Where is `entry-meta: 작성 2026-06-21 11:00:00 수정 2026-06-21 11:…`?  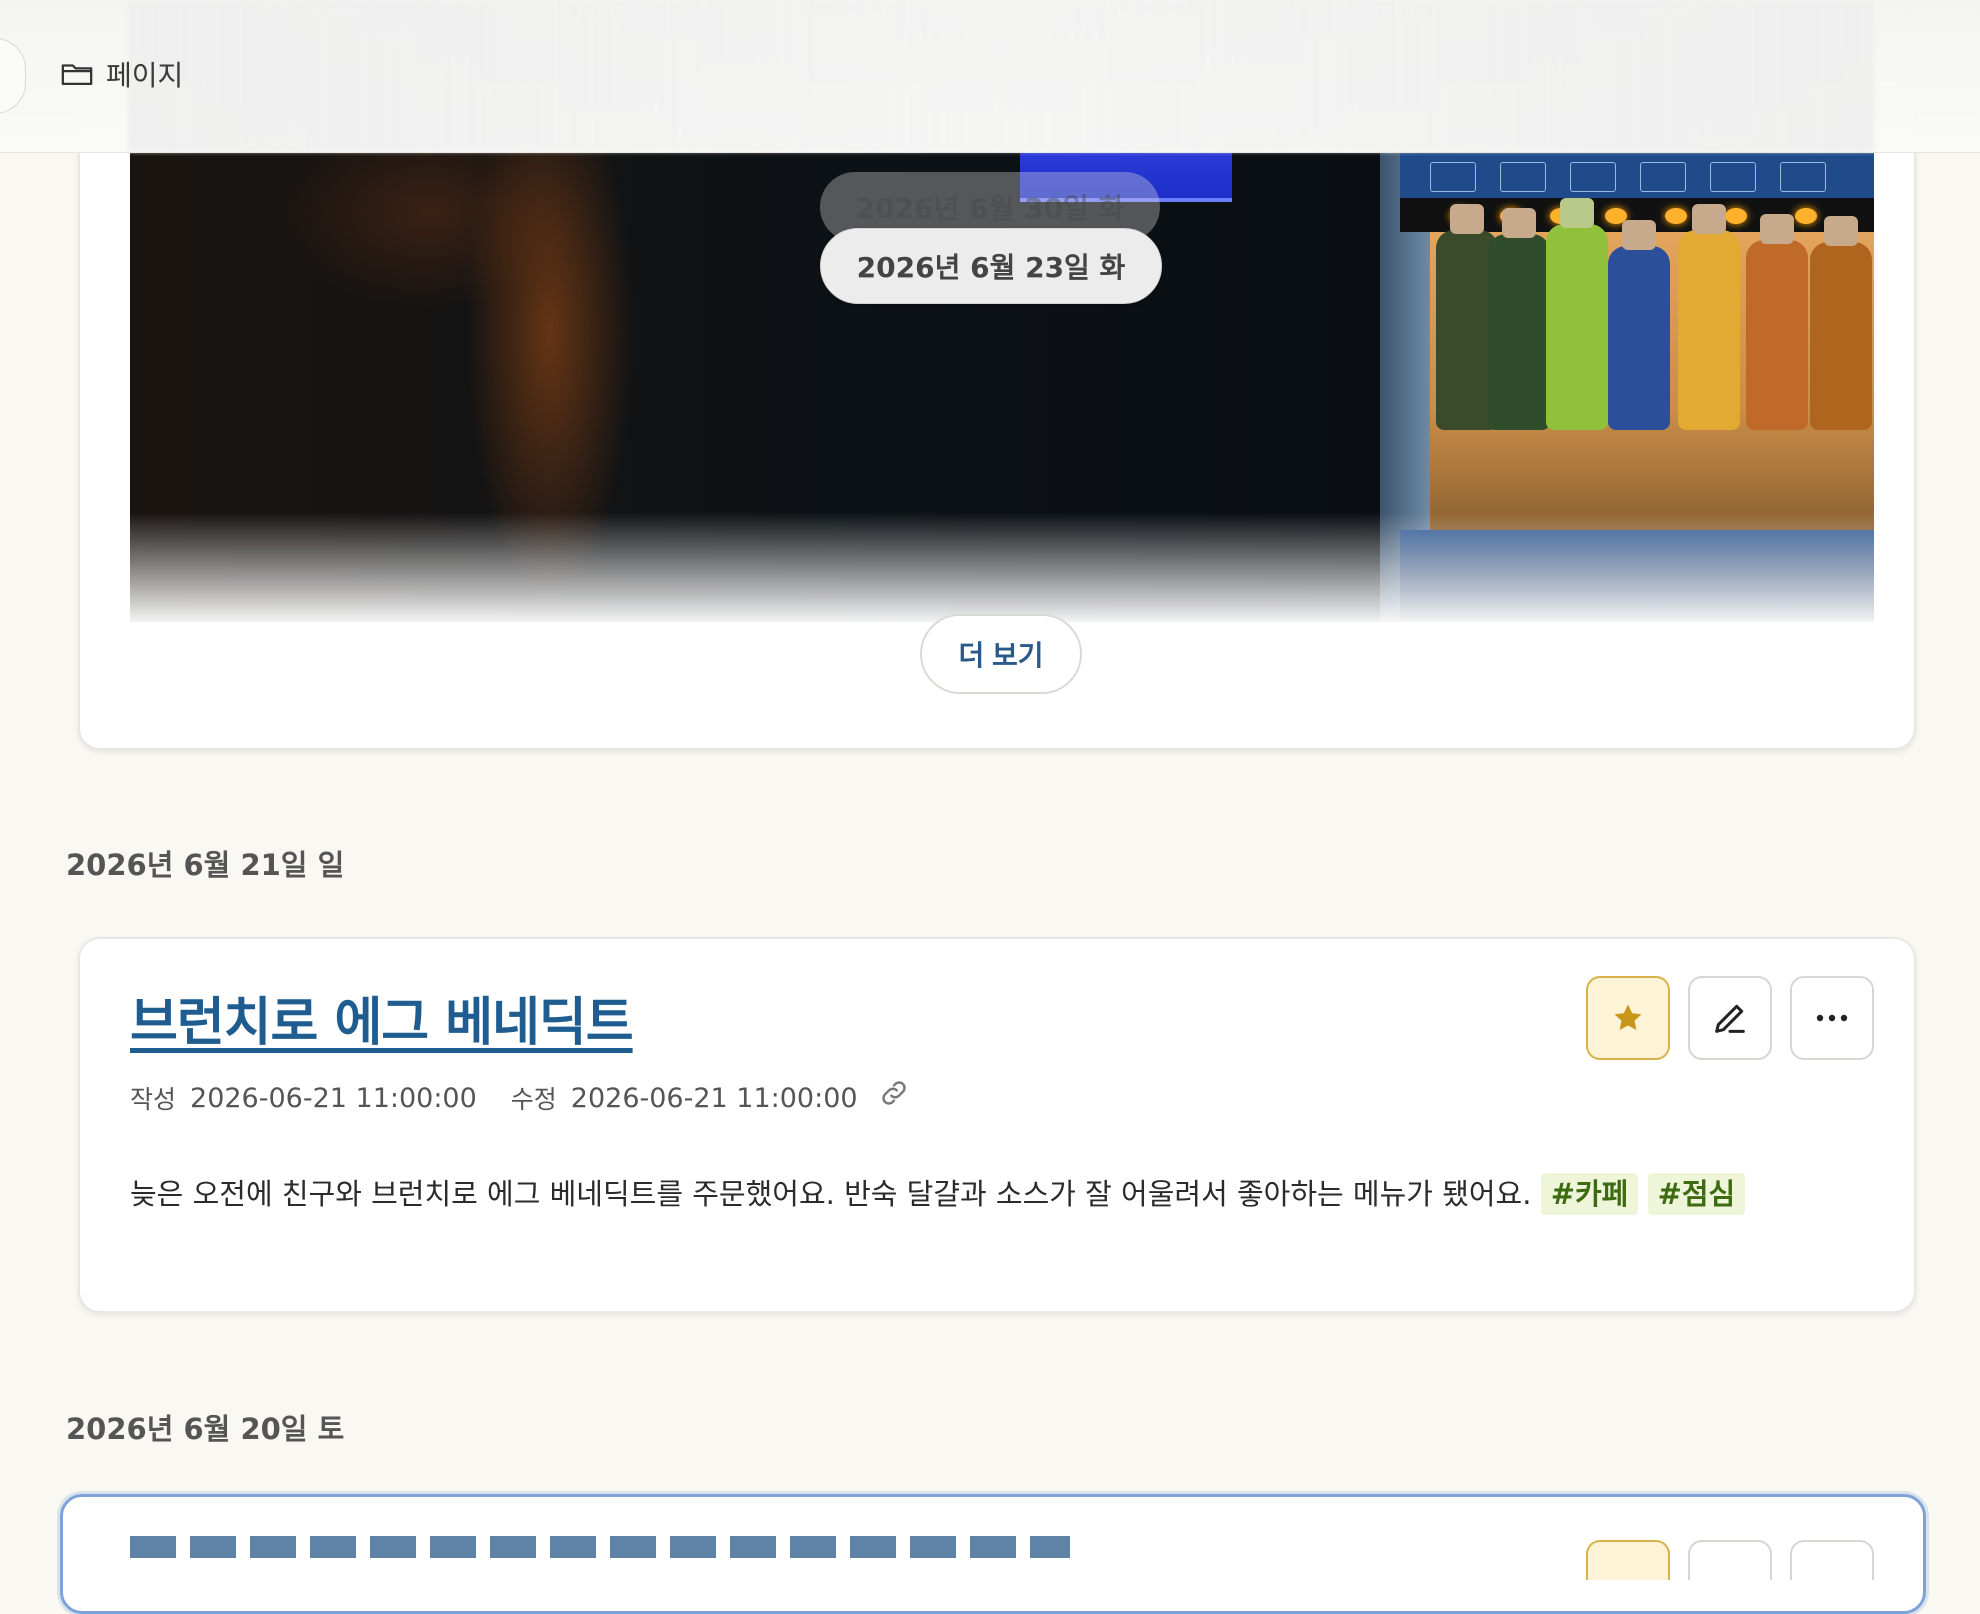 entry-meta: 작성 2026-06-21 11:00:00 수정 2026-06-21 11:… is located at coordinates (520, 1098).